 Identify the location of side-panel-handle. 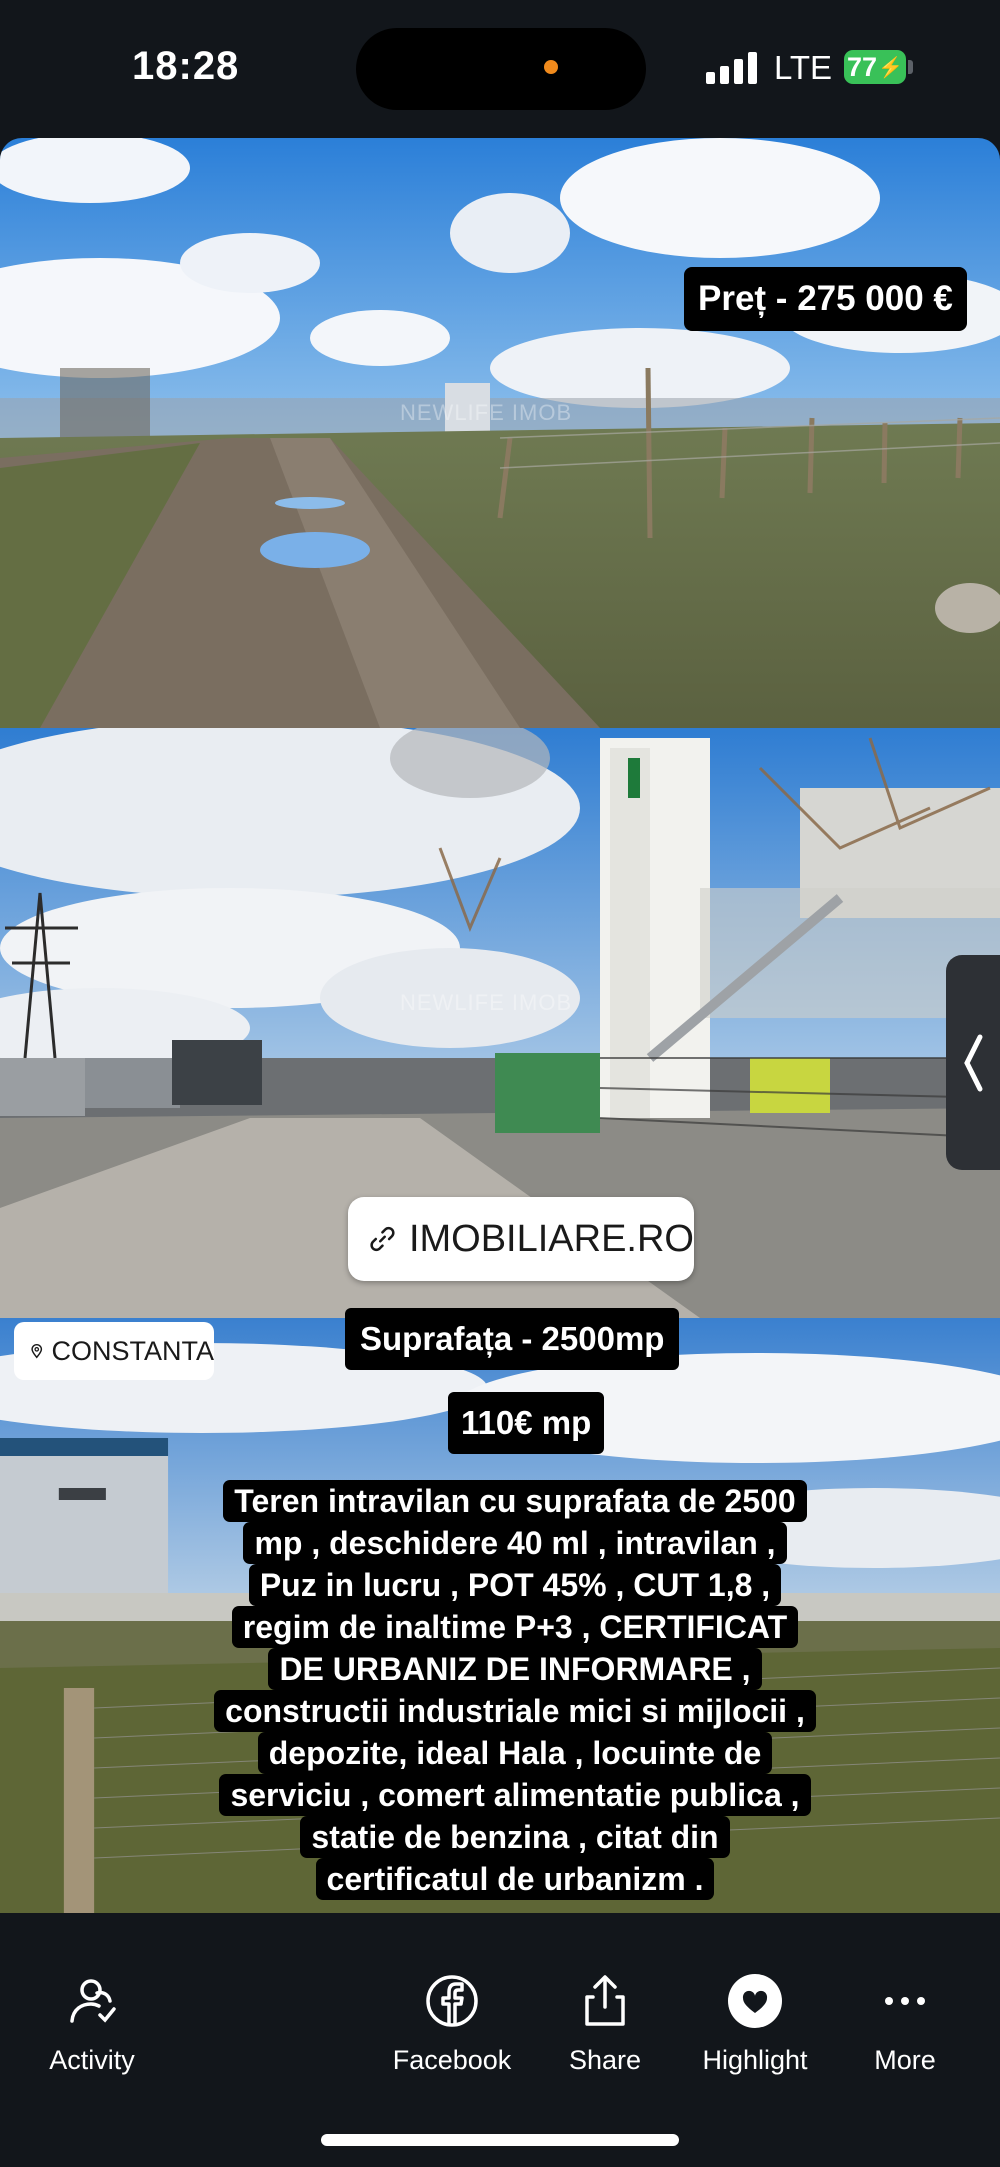
(973, 1062).